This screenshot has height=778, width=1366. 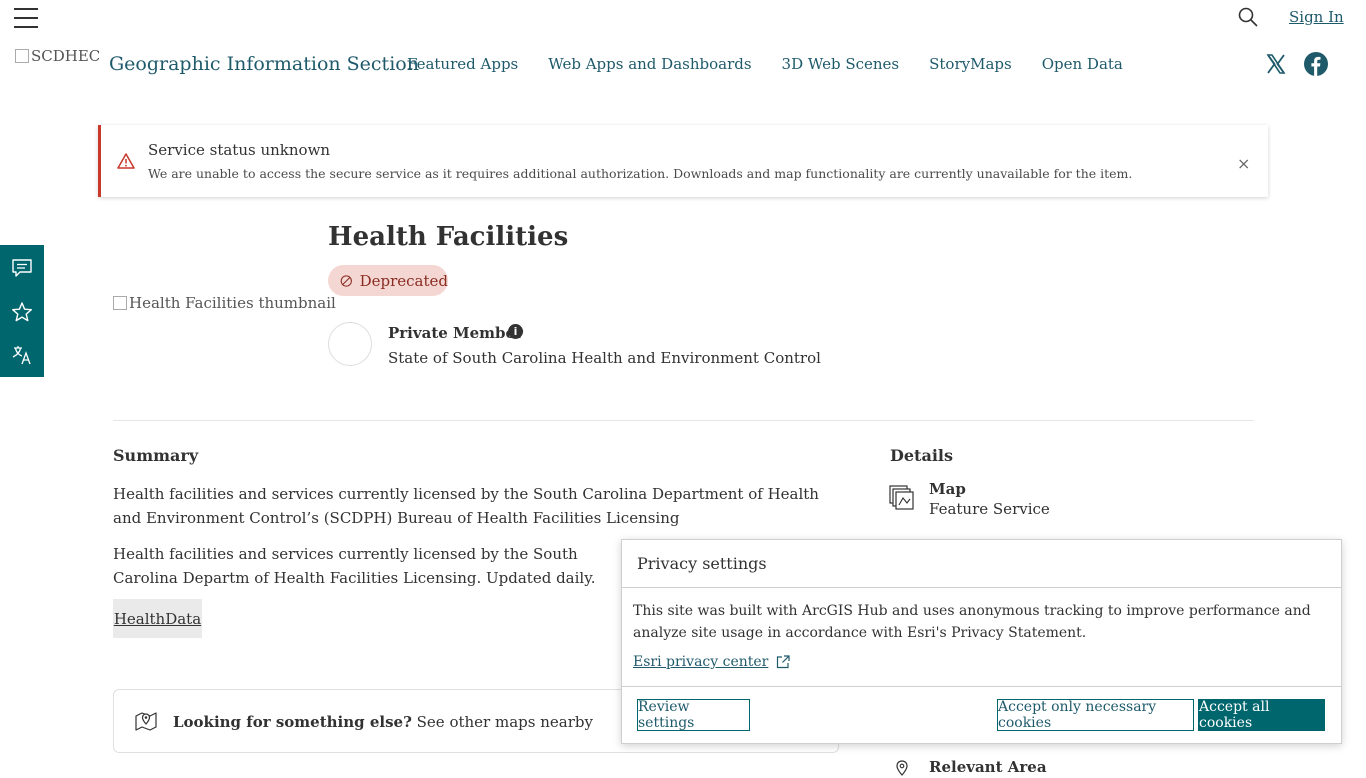 I want to click on close-icon: ×, so click(x=1243, y=163).